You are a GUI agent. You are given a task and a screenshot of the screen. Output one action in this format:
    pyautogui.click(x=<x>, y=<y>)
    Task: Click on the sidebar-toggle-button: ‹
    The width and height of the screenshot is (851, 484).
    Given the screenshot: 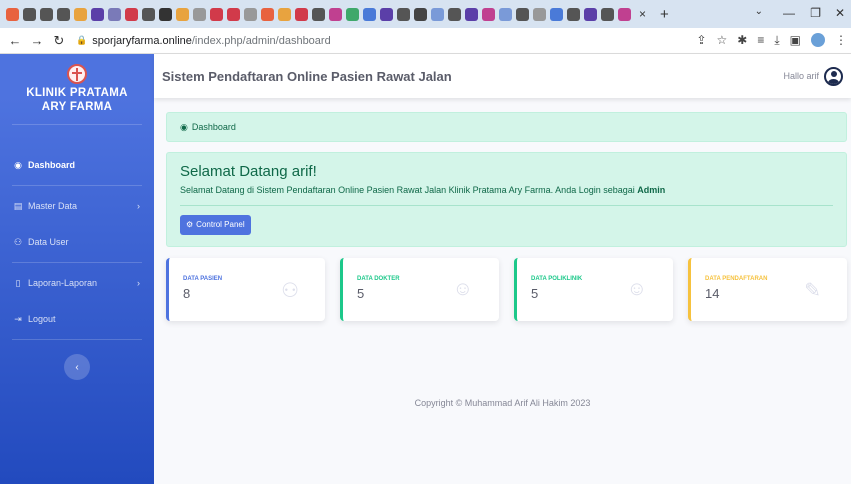 What is the action you would take?
    pyautogui.click(x=77, y=367)
    